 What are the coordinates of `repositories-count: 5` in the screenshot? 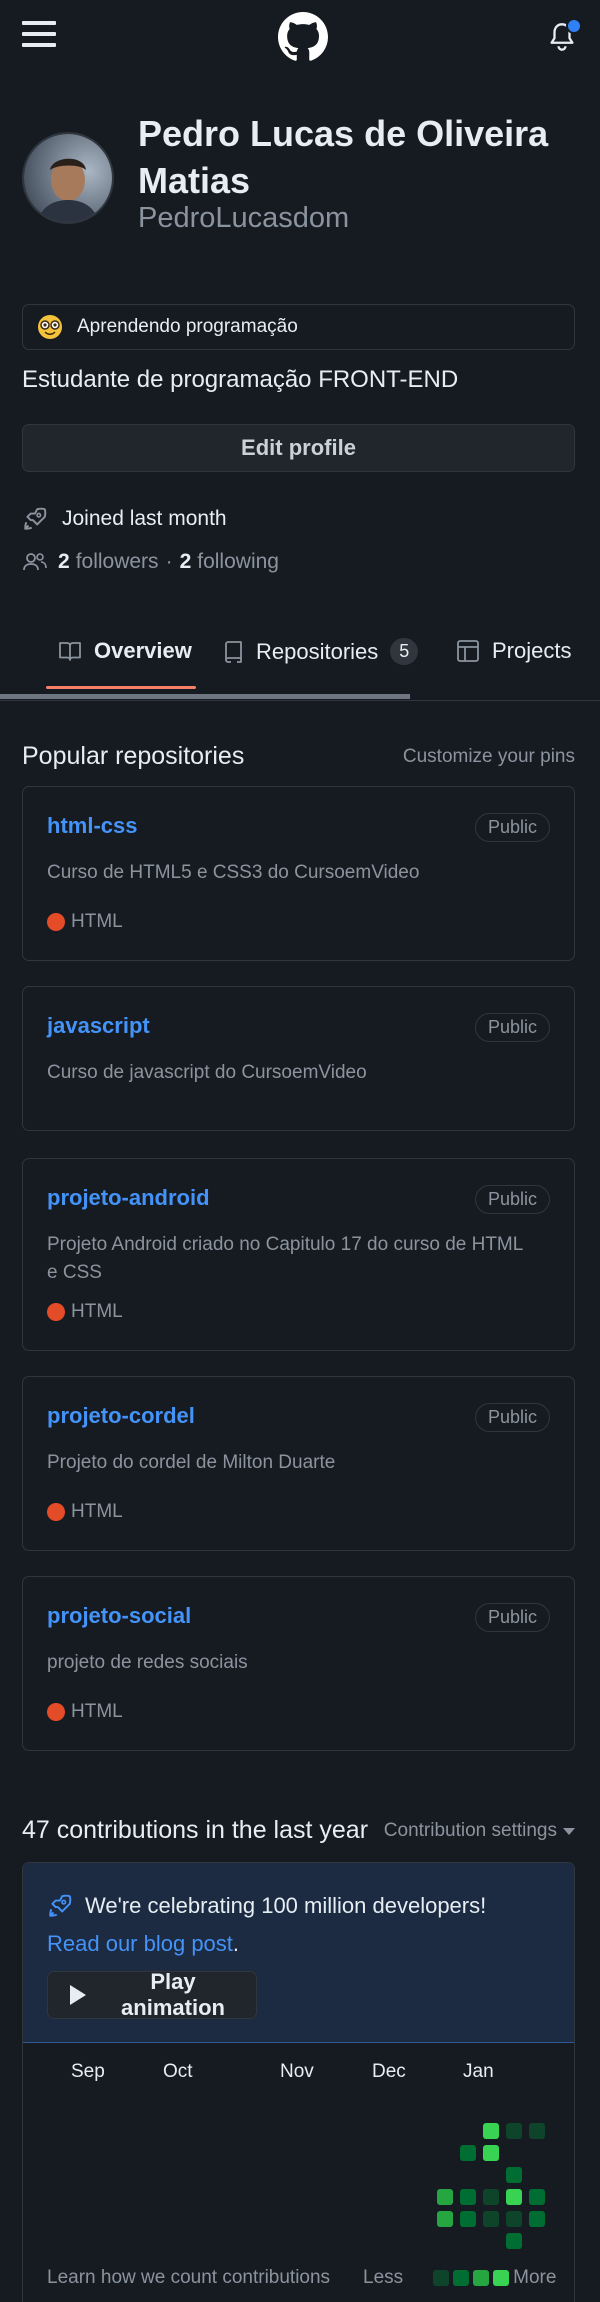 It's located at (404, 651).